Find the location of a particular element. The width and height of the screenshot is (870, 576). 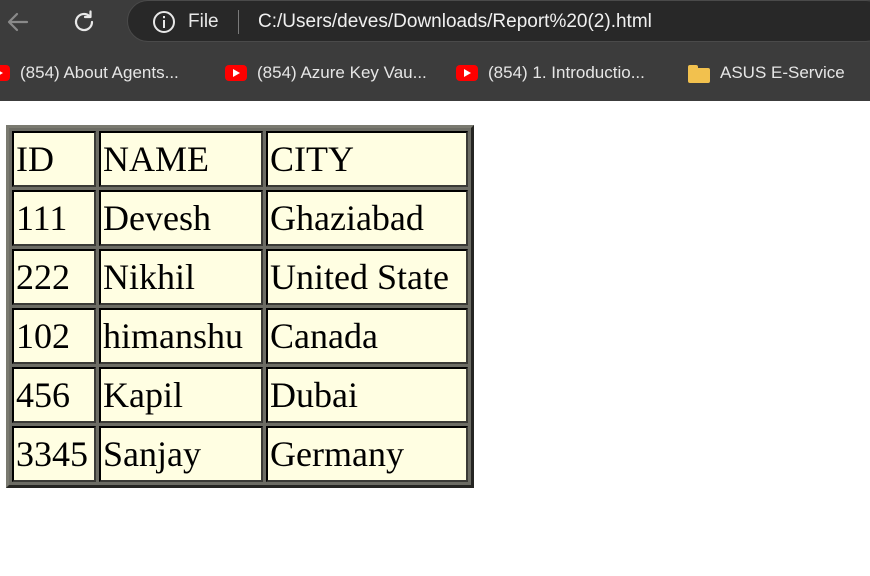

cell-name: Nikhil is located at coordinates (181, 277).